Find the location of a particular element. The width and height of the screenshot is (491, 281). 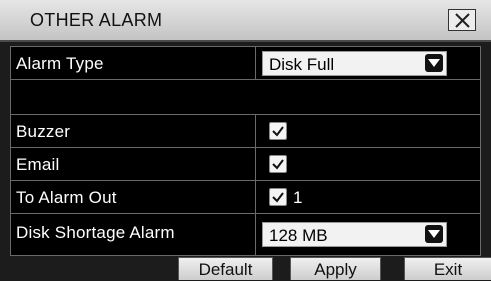

window-title: OTHER ALARM is located at coordinates (96, 20).